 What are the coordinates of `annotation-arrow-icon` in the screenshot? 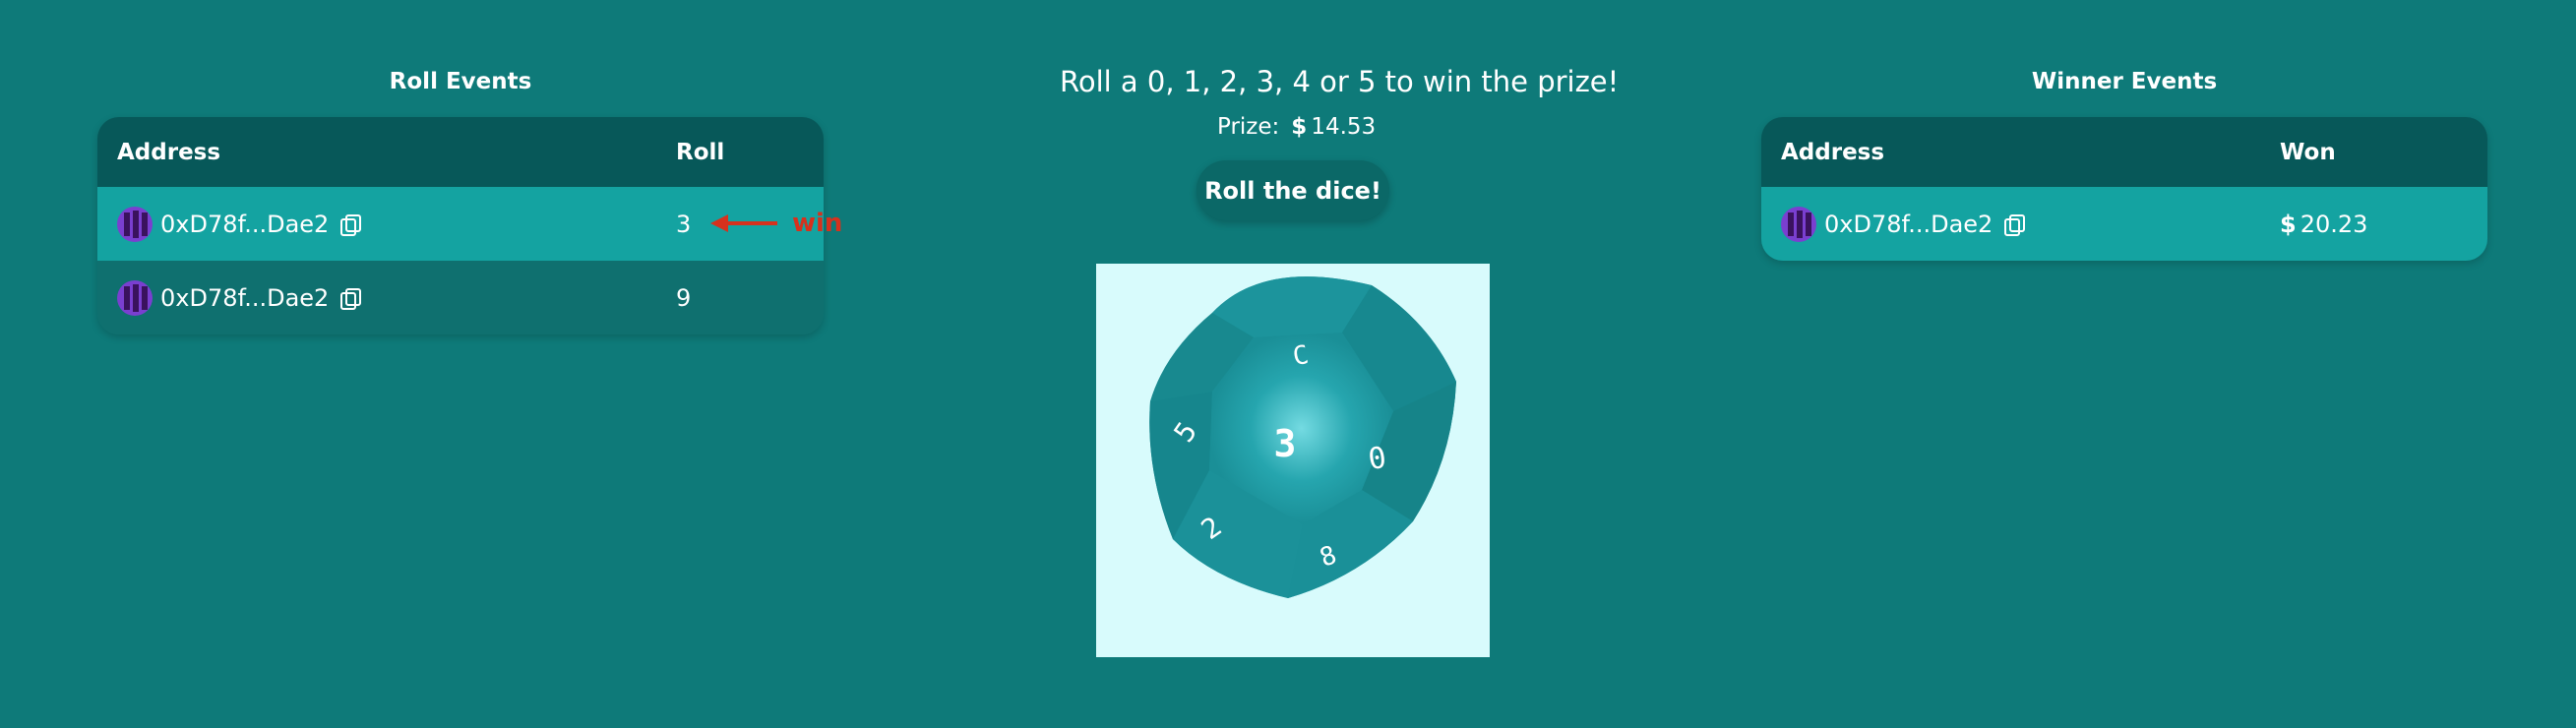 It's located at (743, 223).